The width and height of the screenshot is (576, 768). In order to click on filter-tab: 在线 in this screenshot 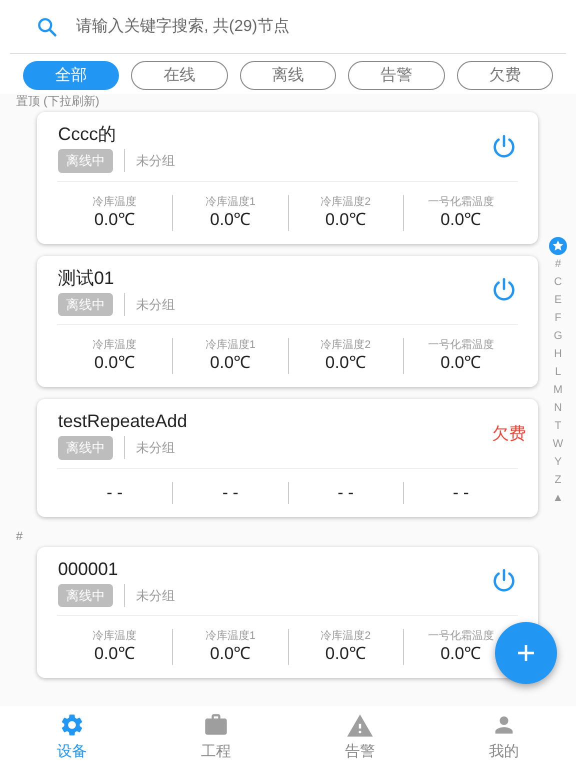, I will do `click(179, 75)`.